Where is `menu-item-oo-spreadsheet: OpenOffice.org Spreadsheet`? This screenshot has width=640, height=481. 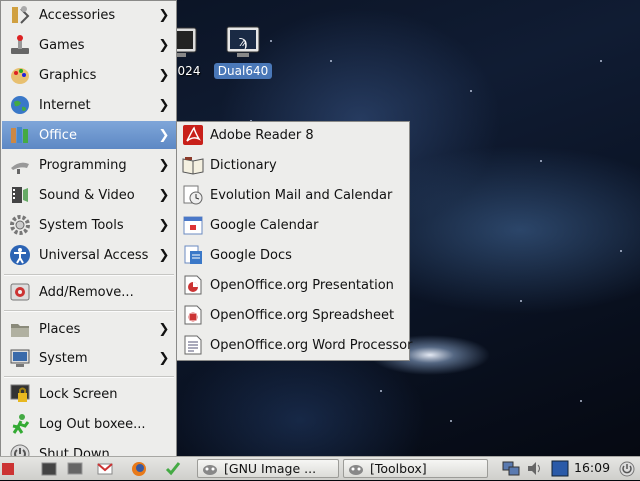
menu-item-oo-spreadsheet: OpenOffice.org Spreadsheet is located at coordinates (293, 315).